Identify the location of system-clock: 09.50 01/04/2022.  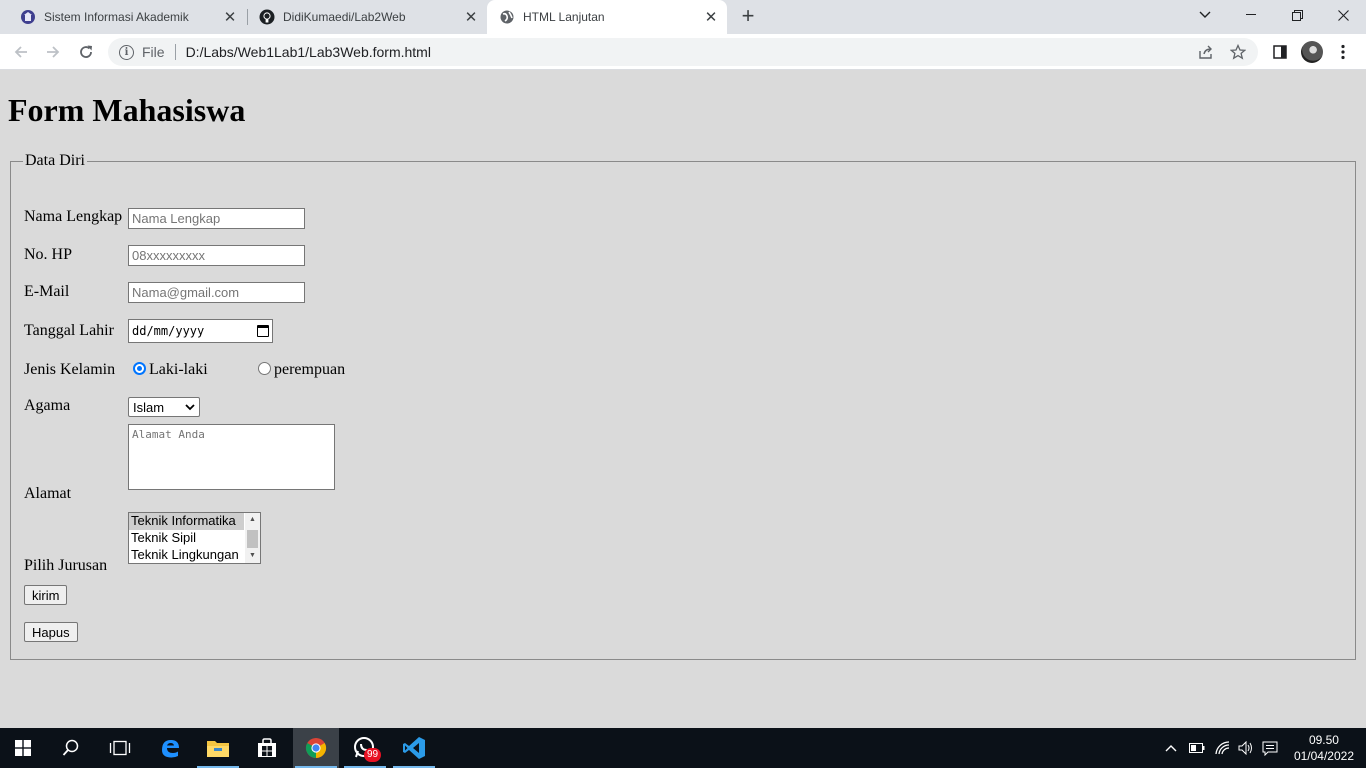
(1324, 748).